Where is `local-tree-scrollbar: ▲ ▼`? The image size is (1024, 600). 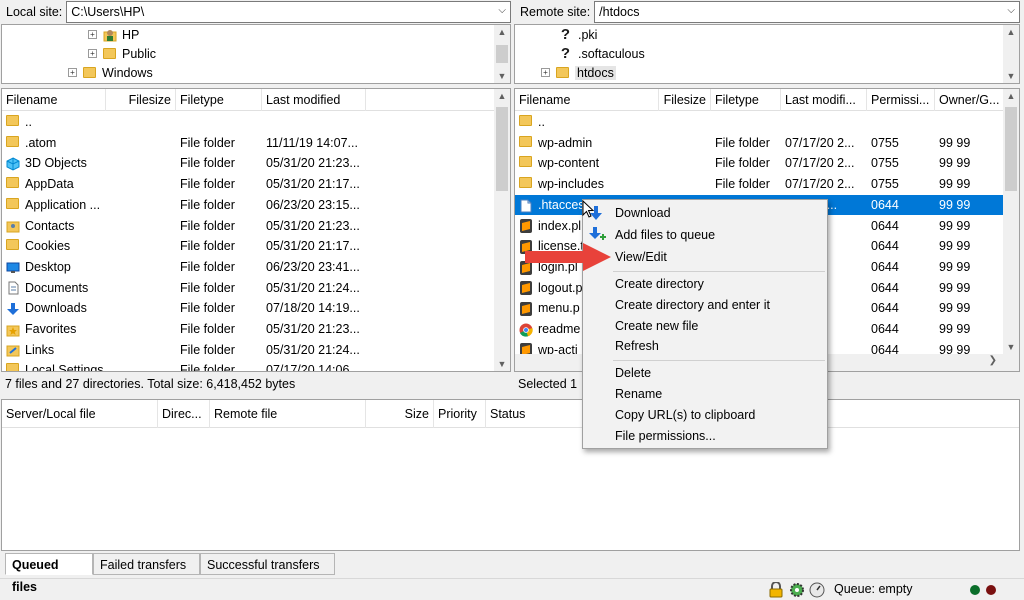
local-tree-scrollbar: ▲ ▼ is located at coordinates (502, 54).